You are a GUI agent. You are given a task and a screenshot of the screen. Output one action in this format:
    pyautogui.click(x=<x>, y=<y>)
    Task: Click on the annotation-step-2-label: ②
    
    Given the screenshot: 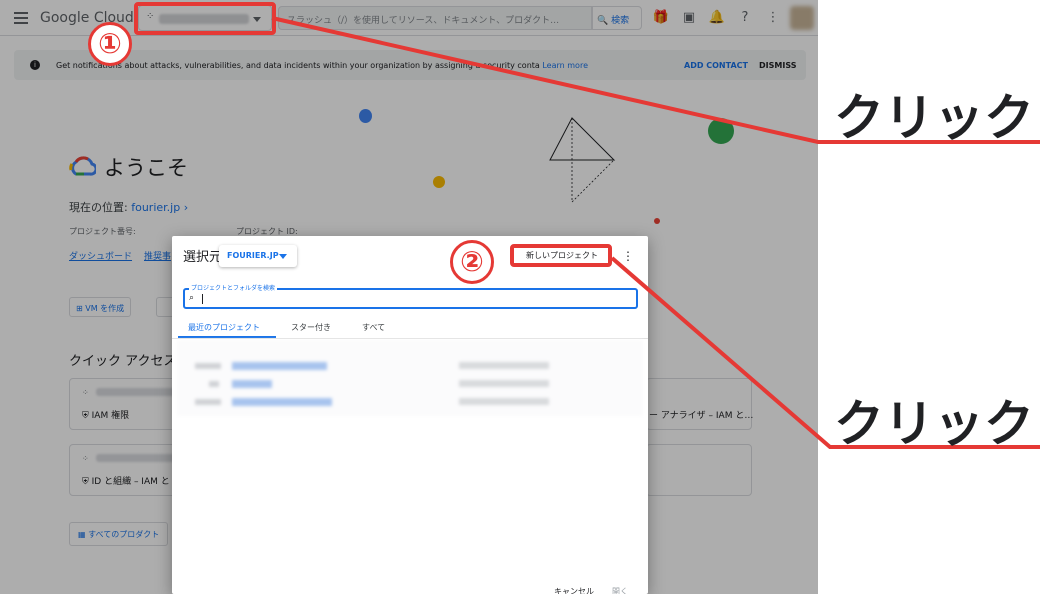 What is the action you would take?
    pyautogui.click(x=472, y=262)
    